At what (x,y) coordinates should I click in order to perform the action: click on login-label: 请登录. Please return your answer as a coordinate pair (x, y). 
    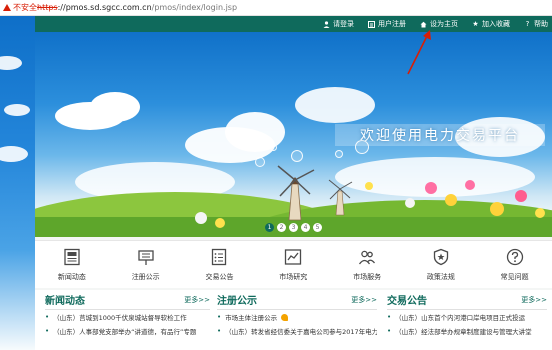
    Looking at the image, I should click on (343, 24).